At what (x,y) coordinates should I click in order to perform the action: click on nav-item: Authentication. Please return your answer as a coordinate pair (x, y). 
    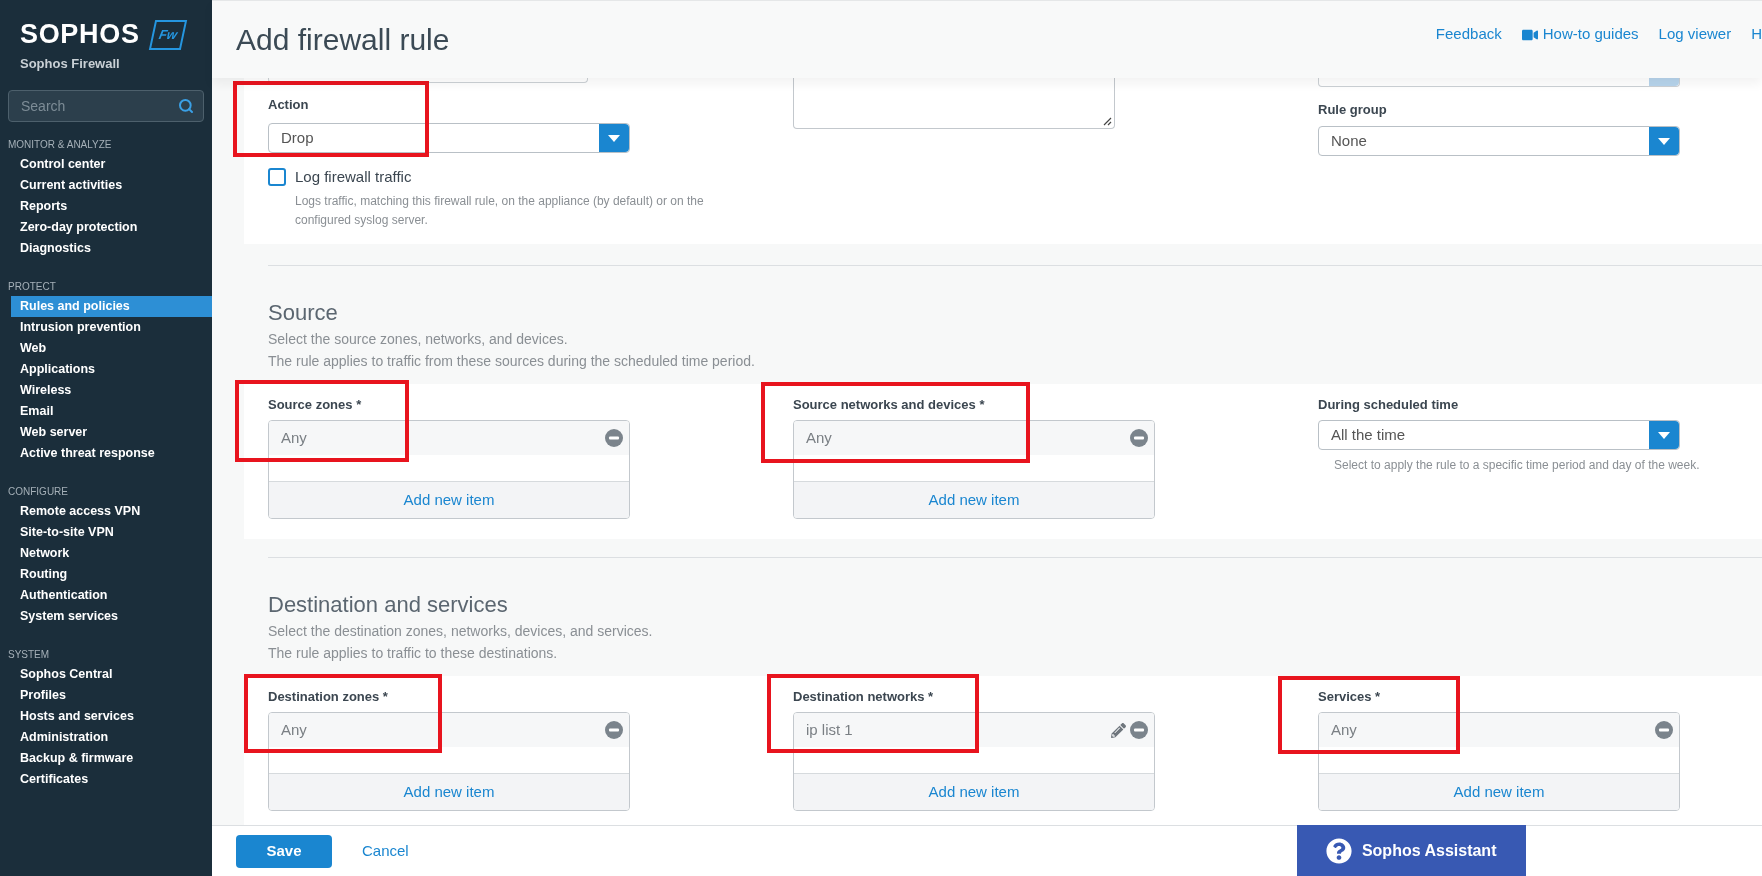
    Looking at the image, I should click on (111, 595).